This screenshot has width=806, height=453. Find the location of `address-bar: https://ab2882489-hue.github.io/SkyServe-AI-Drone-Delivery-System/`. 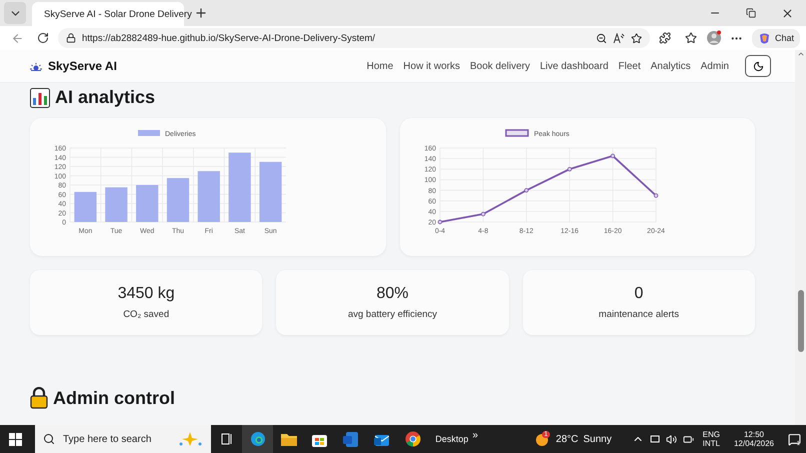

address-bar: https://ab2882489-hue.github.io/SkyServe-AI-Drone-Delivery-System/ is located at coordinates (354, 38).